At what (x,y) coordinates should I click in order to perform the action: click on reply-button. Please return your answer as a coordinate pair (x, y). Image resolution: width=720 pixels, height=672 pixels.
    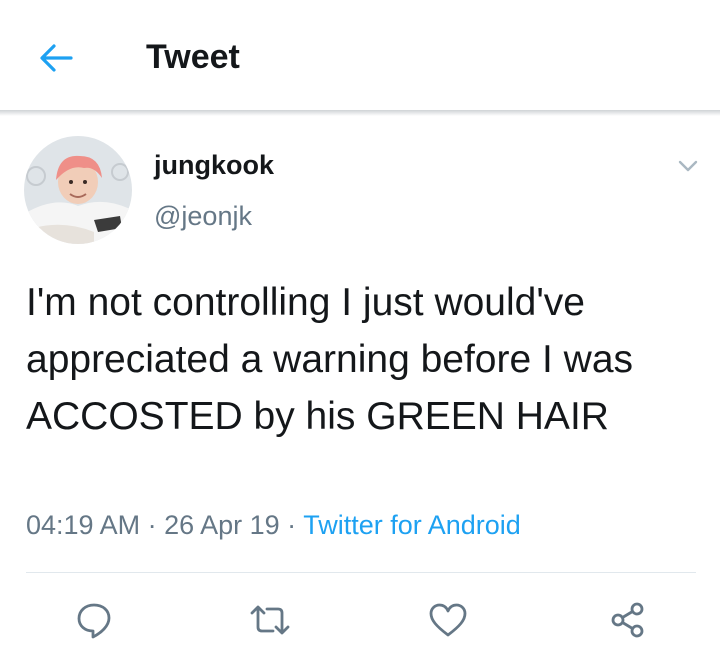
    Looking at the image, I should click on (94, 620).